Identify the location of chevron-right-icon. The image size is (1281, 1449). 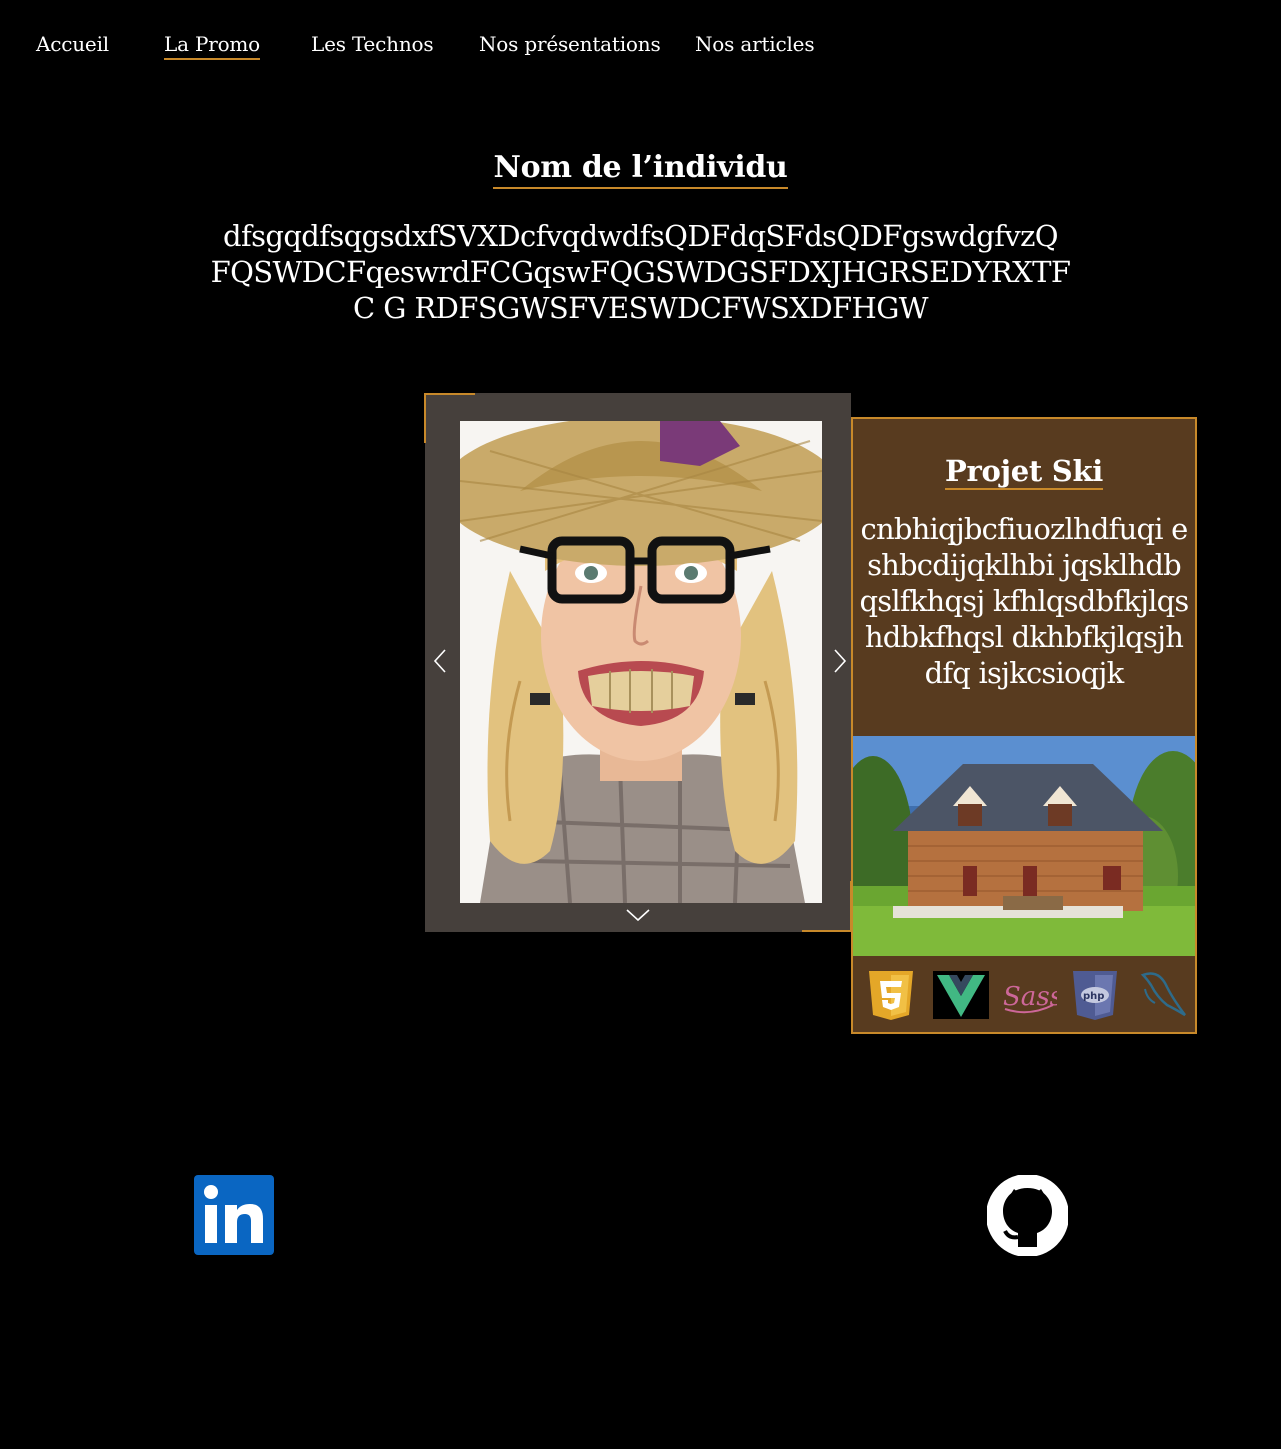
(840, 661).